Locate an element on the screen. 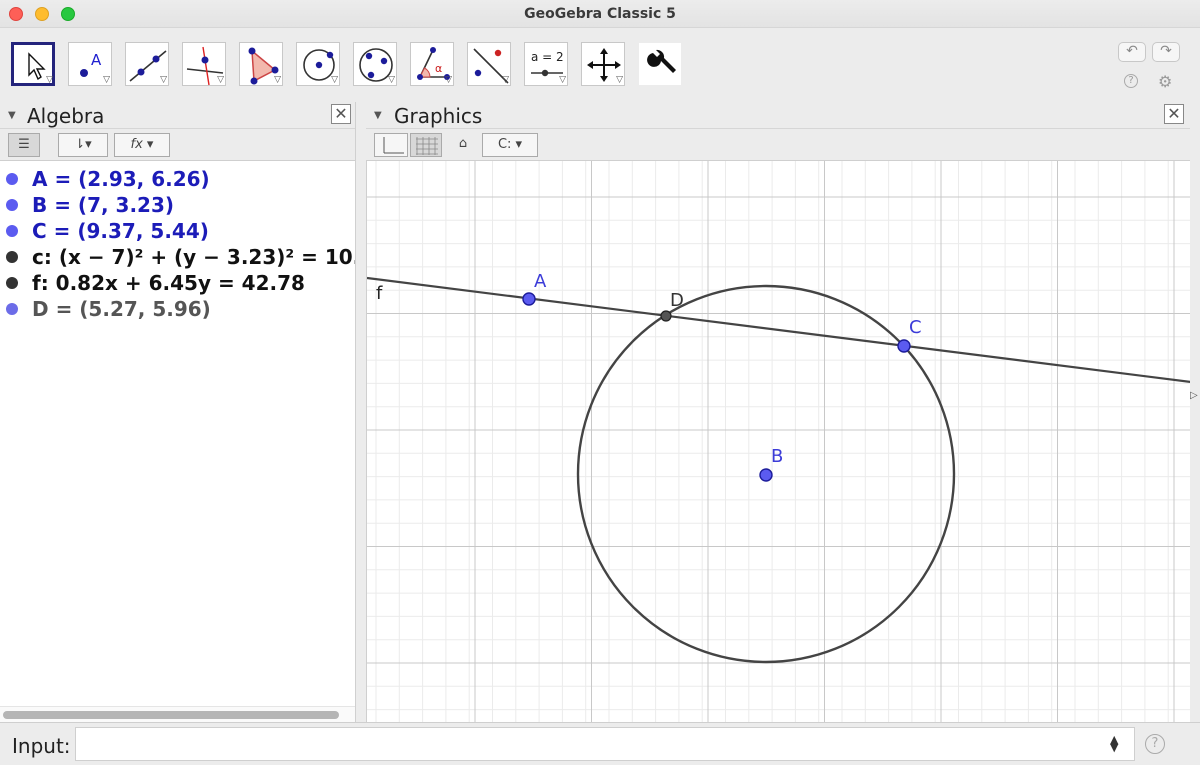 The width and height of the screenshot is (1200, 765). move-tool-button: ▽ is located at coordinates (33, 64).